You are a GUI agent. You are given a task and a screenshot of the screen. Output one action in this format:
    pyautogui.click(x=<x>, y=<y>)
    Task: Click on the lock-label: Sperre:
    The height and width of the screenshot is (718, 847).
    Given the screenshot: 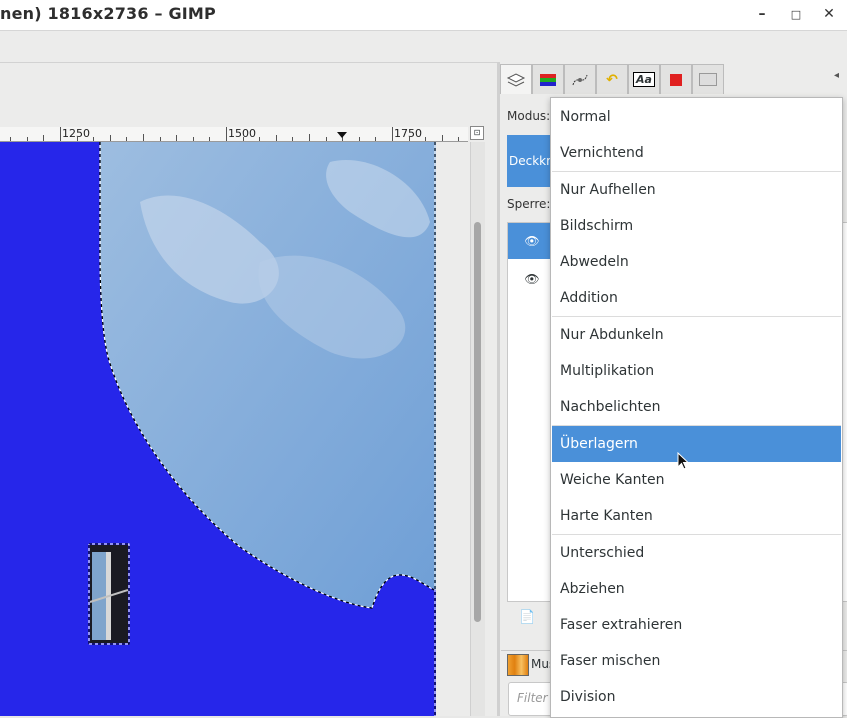 What is the action you would take?
    pyautogui.click(x=529, y=204)
    